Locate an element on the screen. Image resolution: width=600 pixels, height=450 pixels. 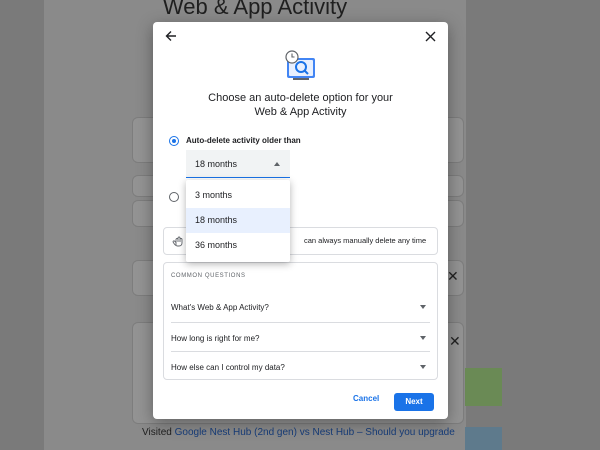
dont-auto-delete-radio is located at coordinates (174, 197).